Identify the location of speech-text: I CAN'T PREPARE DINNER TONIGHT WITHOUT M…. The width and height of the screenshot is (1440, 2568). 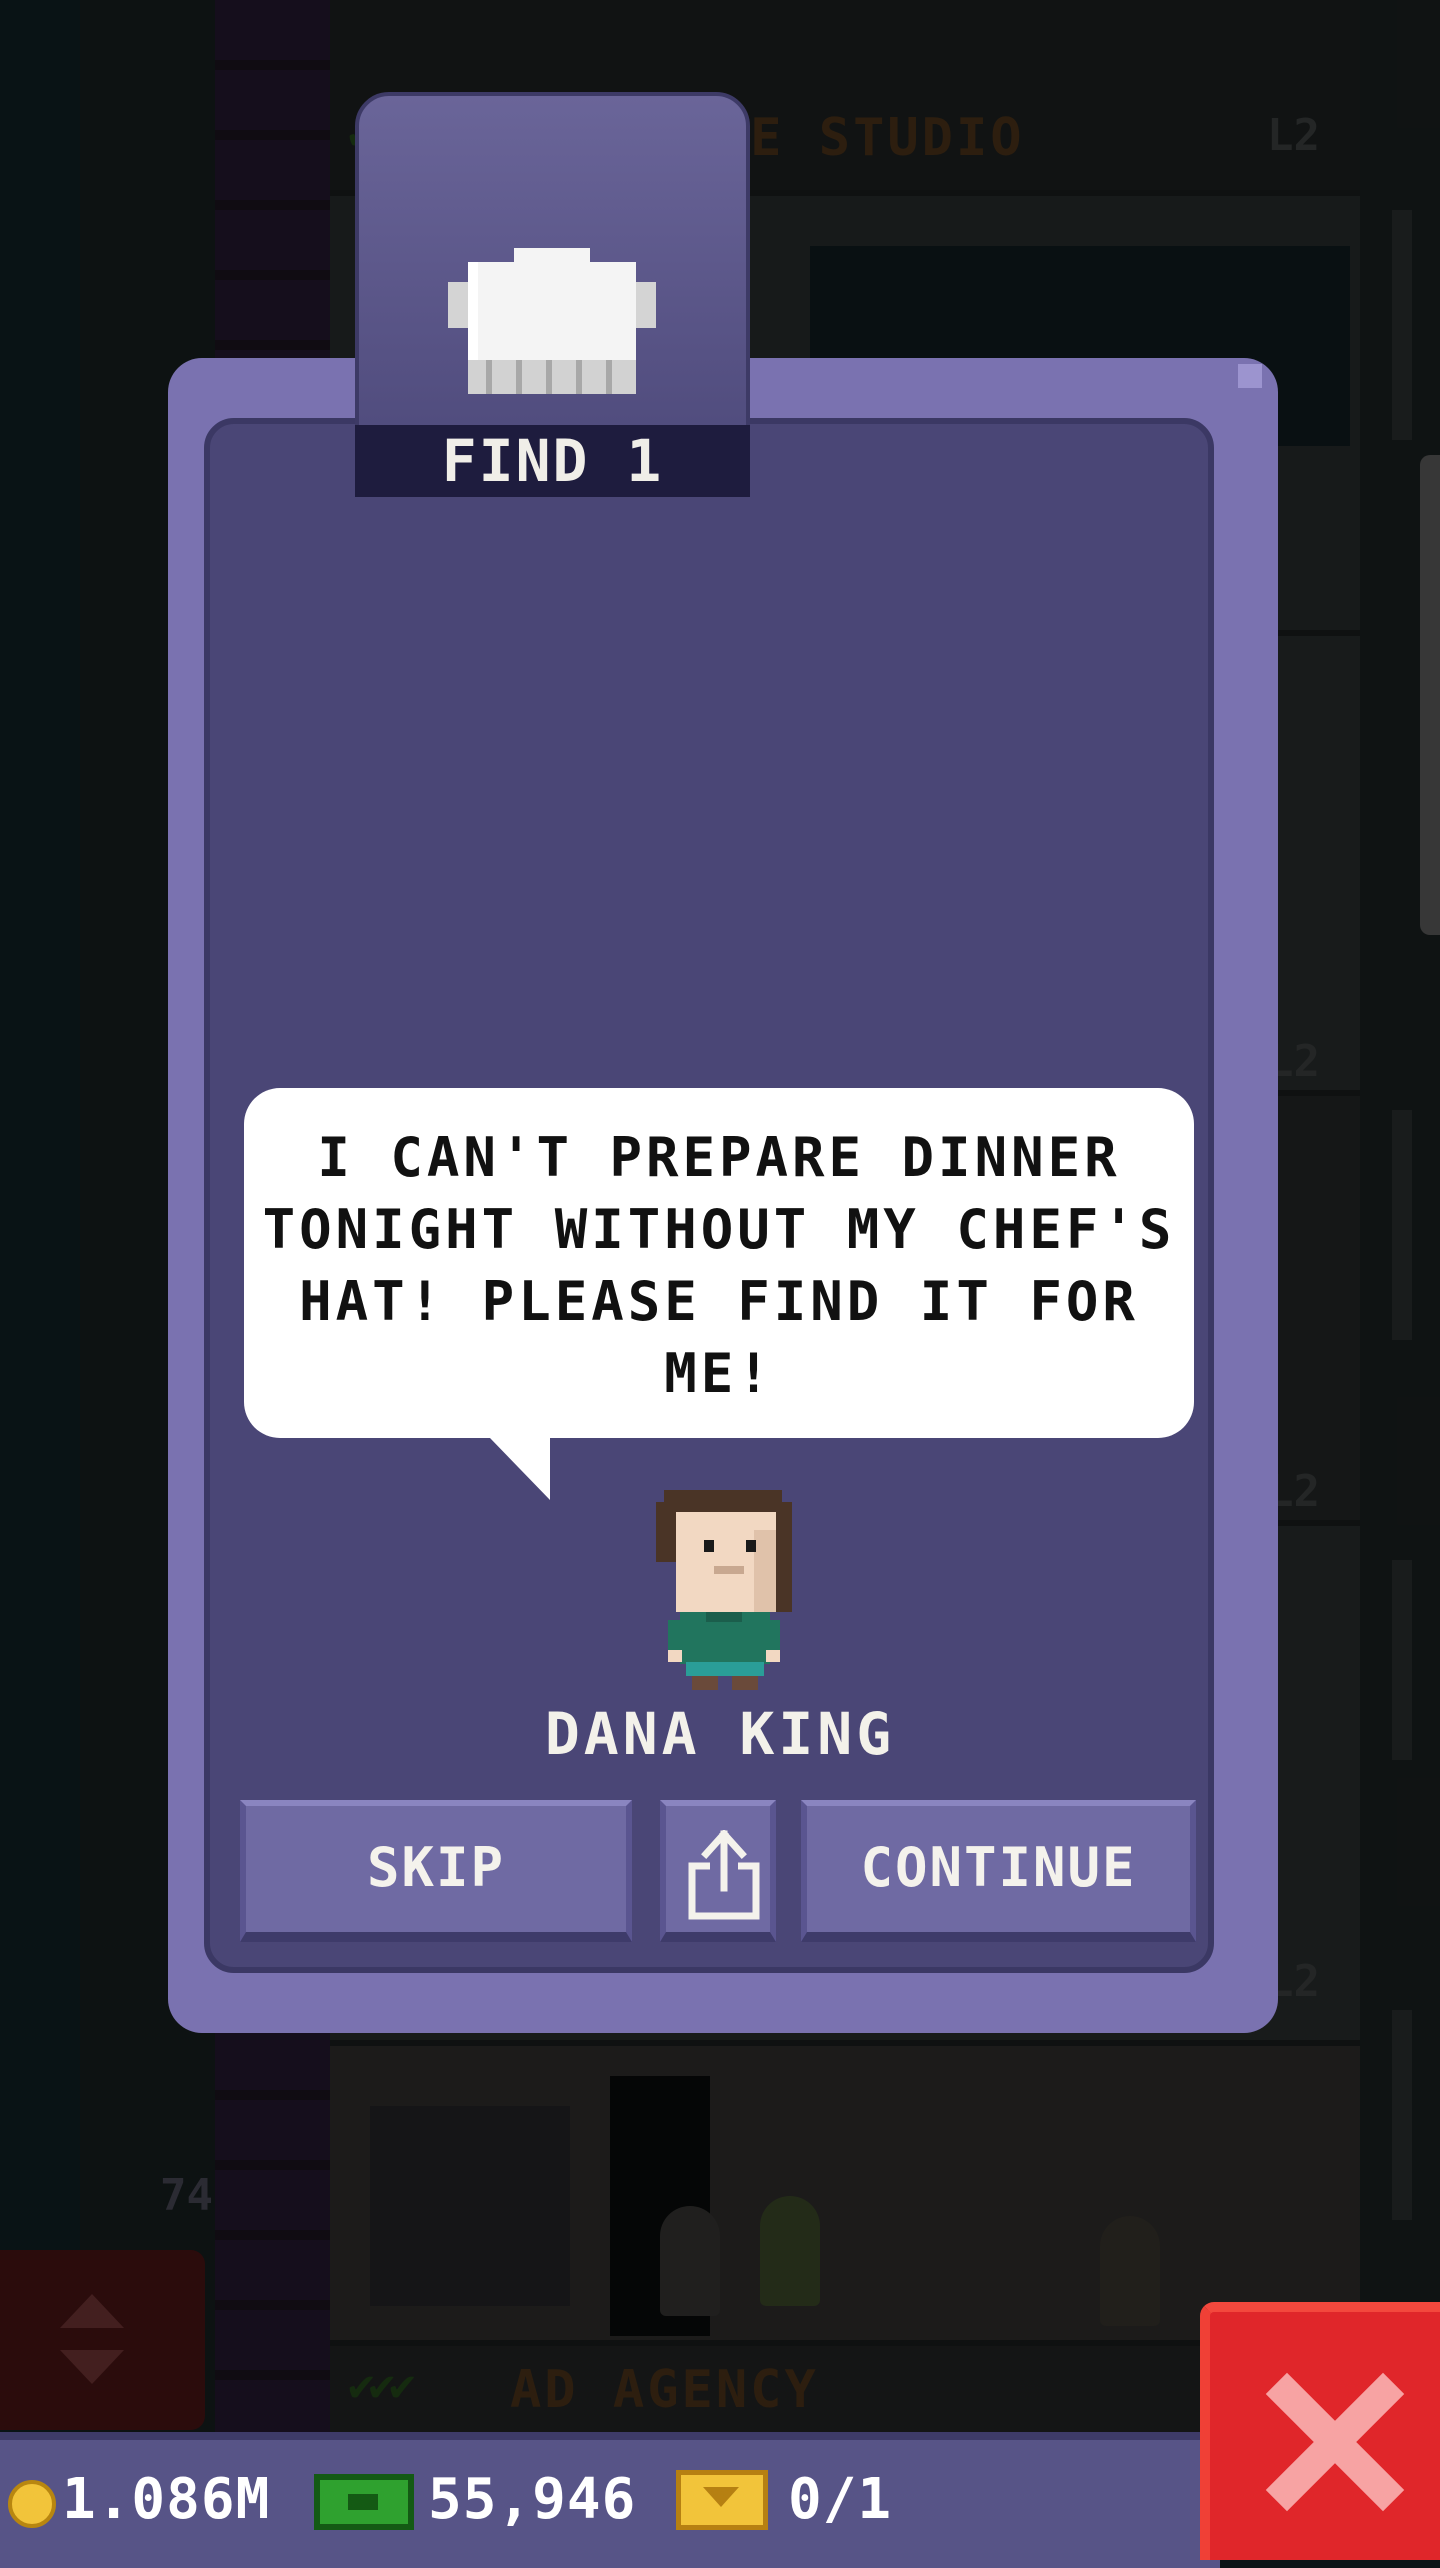
(719, 1265).